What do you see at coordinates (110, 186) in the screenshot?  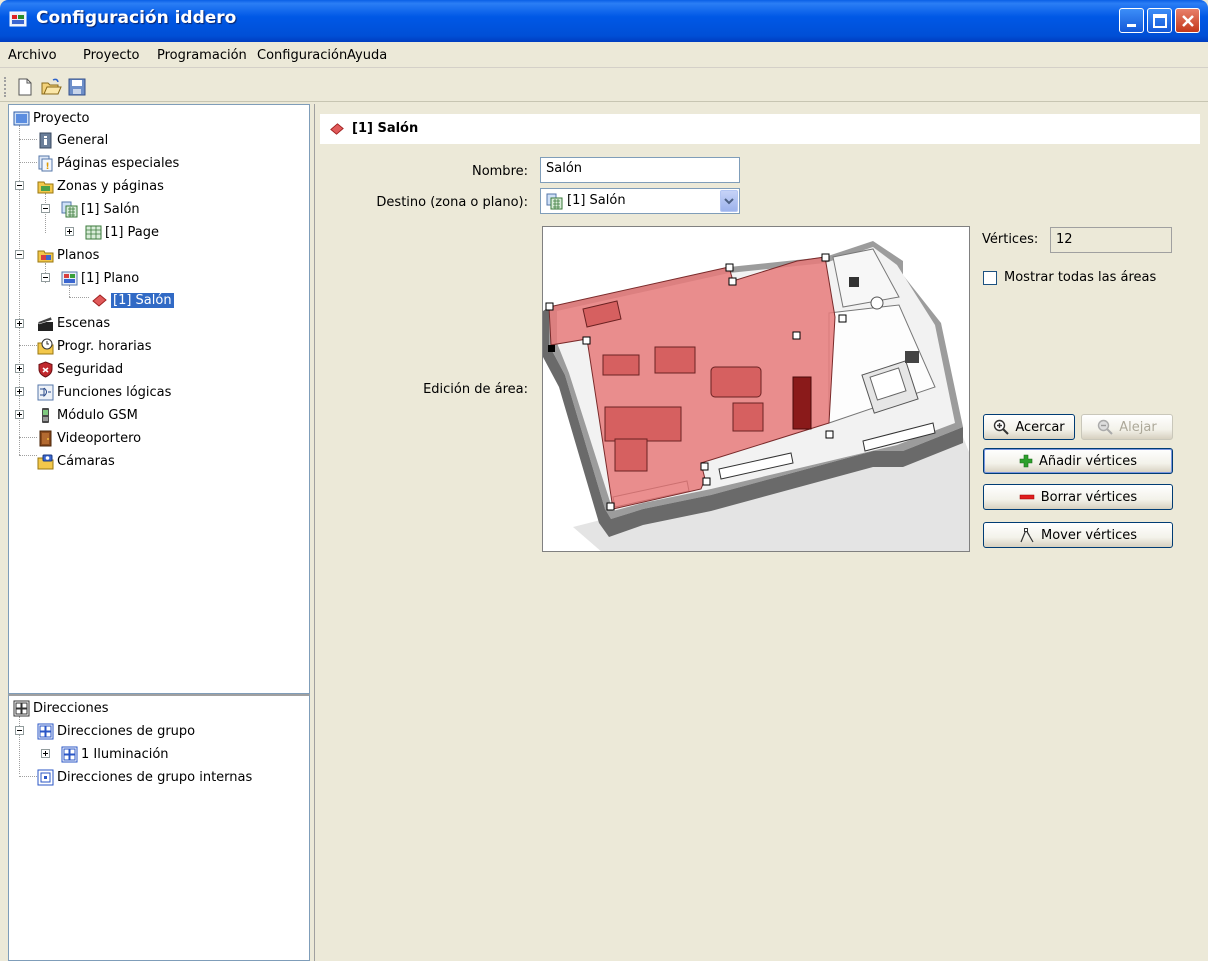 I see `tree-label: Zonas y páginas` at bounding box center [110, 186].